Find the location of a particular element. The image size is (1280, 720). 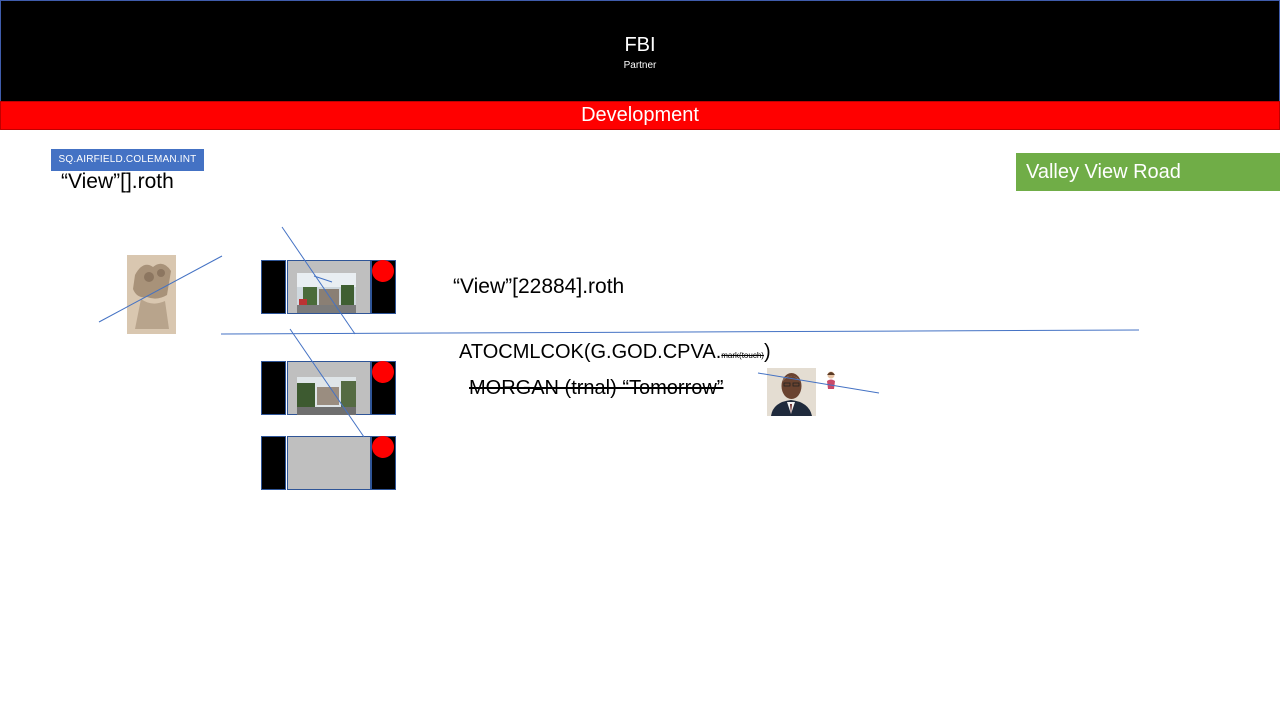

line-statue is located at coordinates (160, 289).